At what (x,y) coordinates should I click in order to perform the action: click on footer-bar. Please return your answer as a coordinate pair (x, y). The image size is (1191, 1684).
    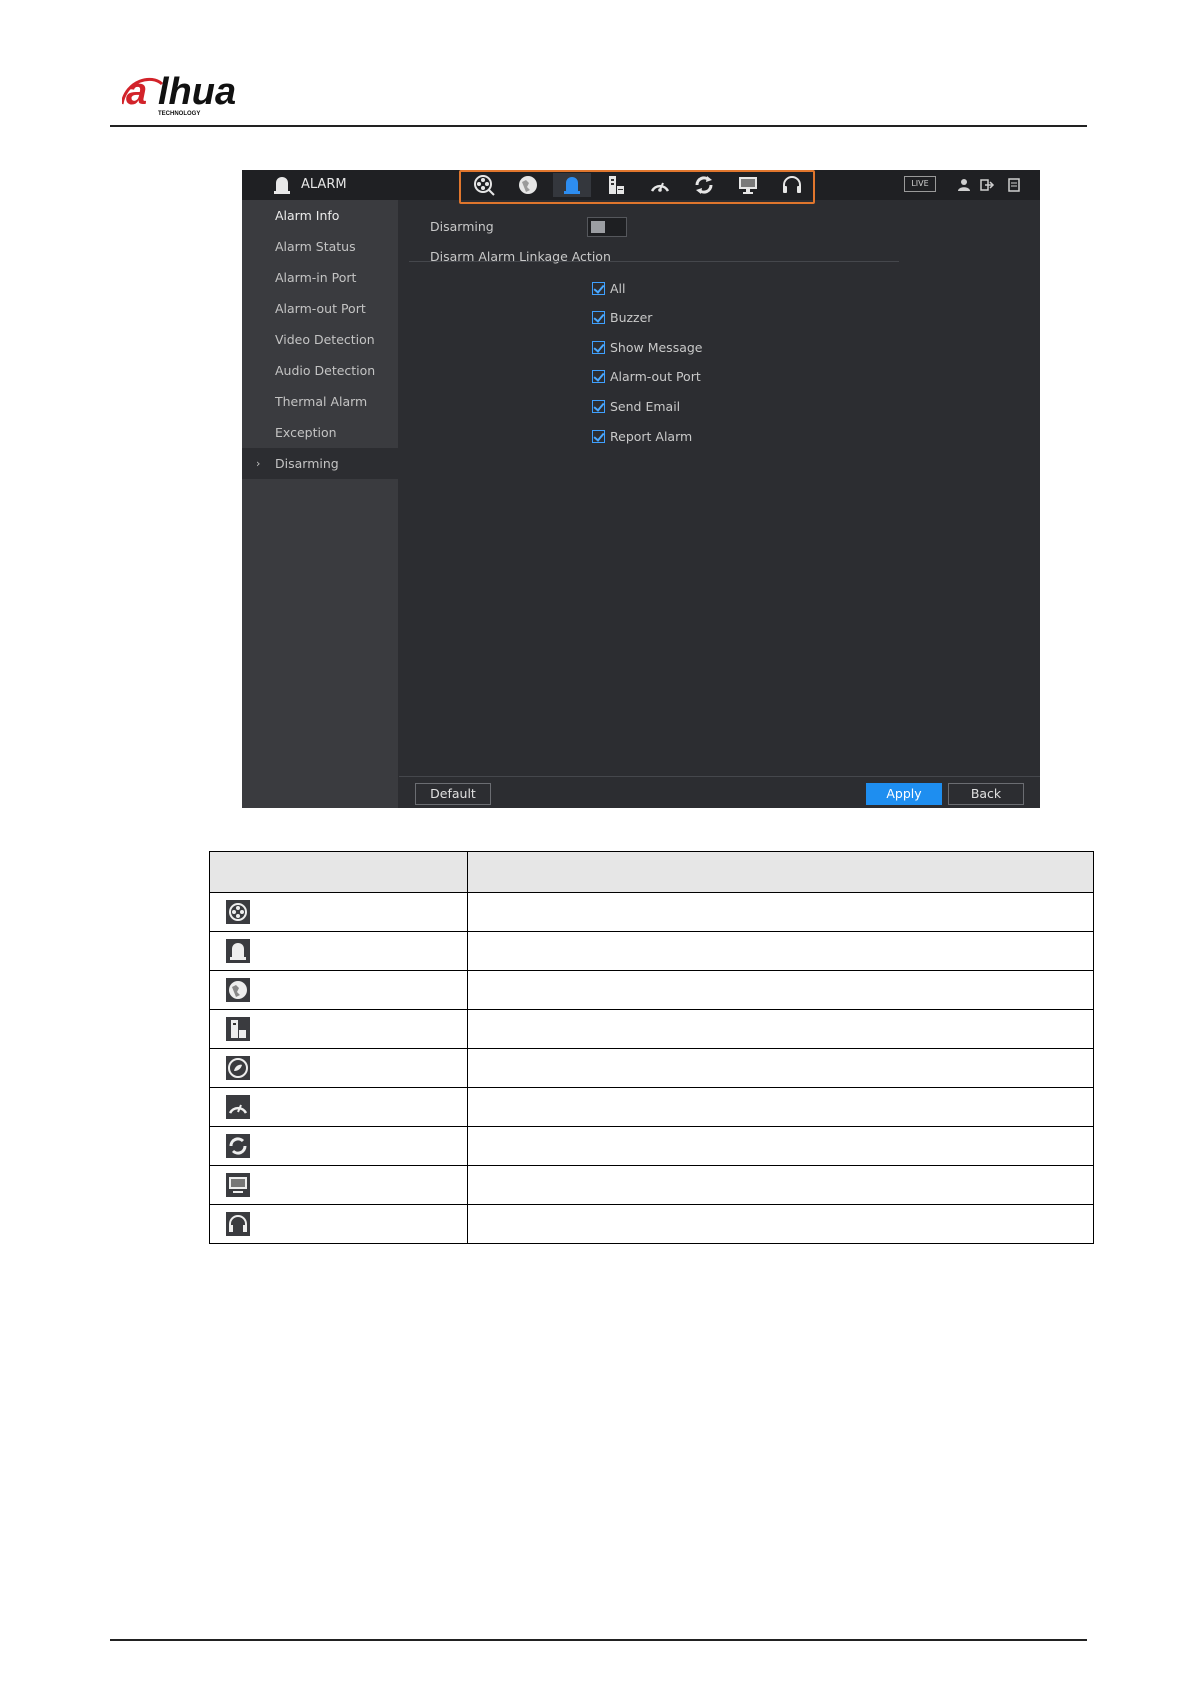
    Looking at the image, I should click on (719, 792).